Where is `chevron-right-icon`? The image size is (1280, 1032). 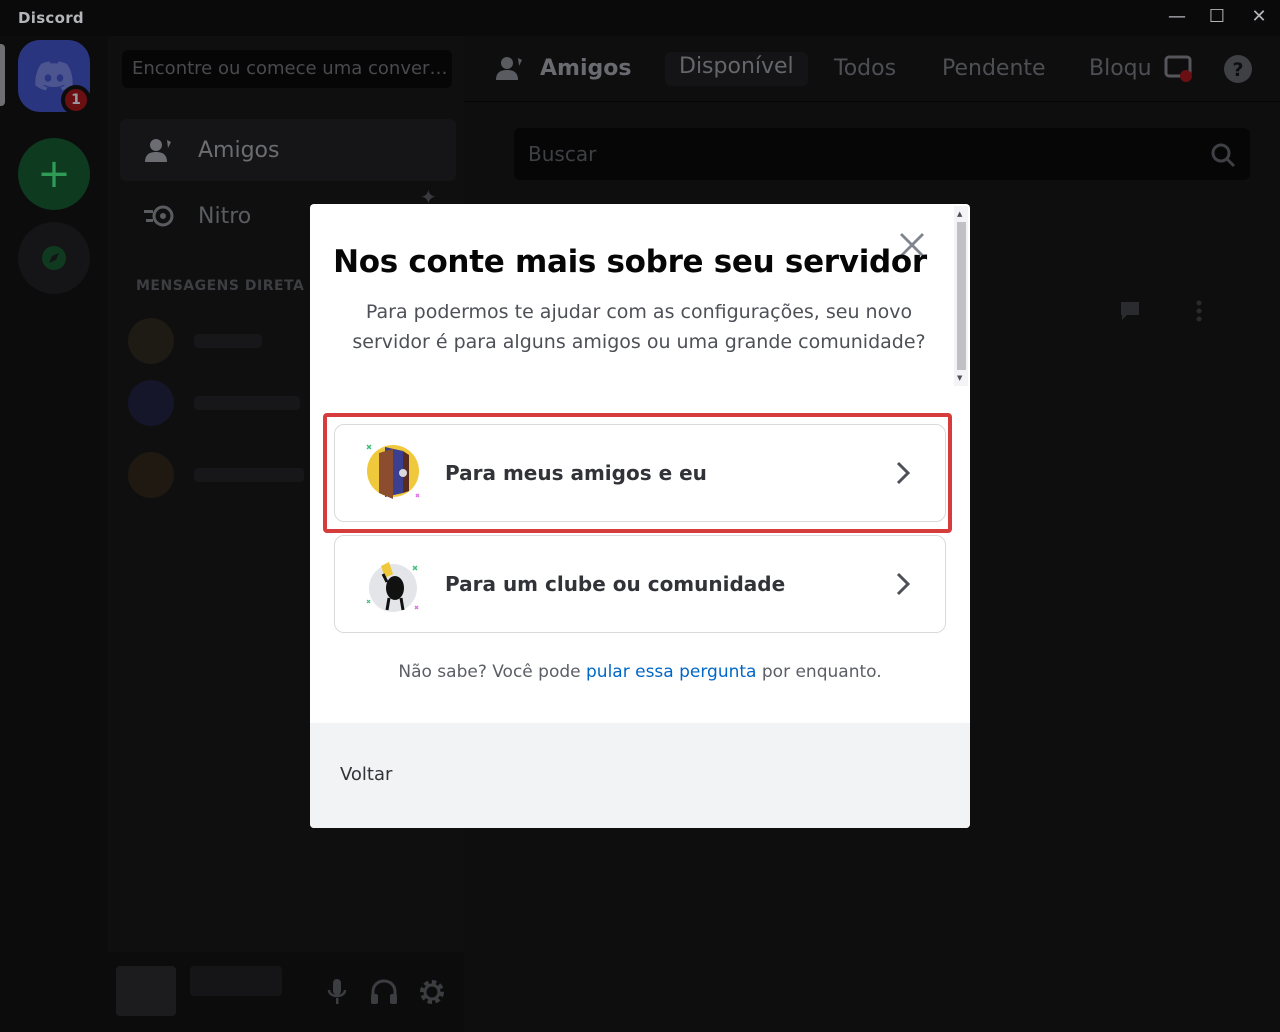
chevron-right-icon is located at coordinates (903, 584).